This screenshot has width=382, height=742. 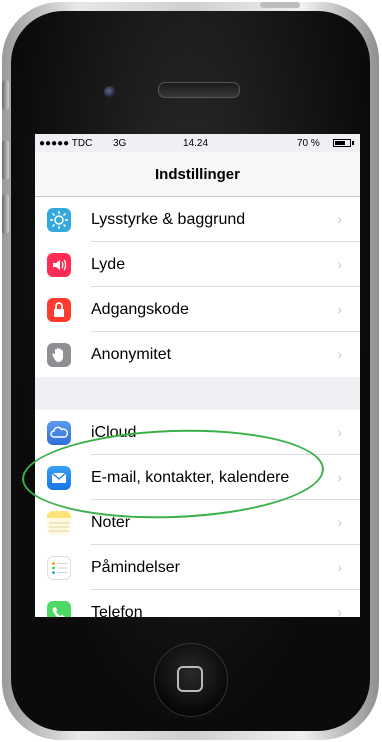 I want to click on settings-row-sounds: Lyde ›, so click(x=197, y=264).